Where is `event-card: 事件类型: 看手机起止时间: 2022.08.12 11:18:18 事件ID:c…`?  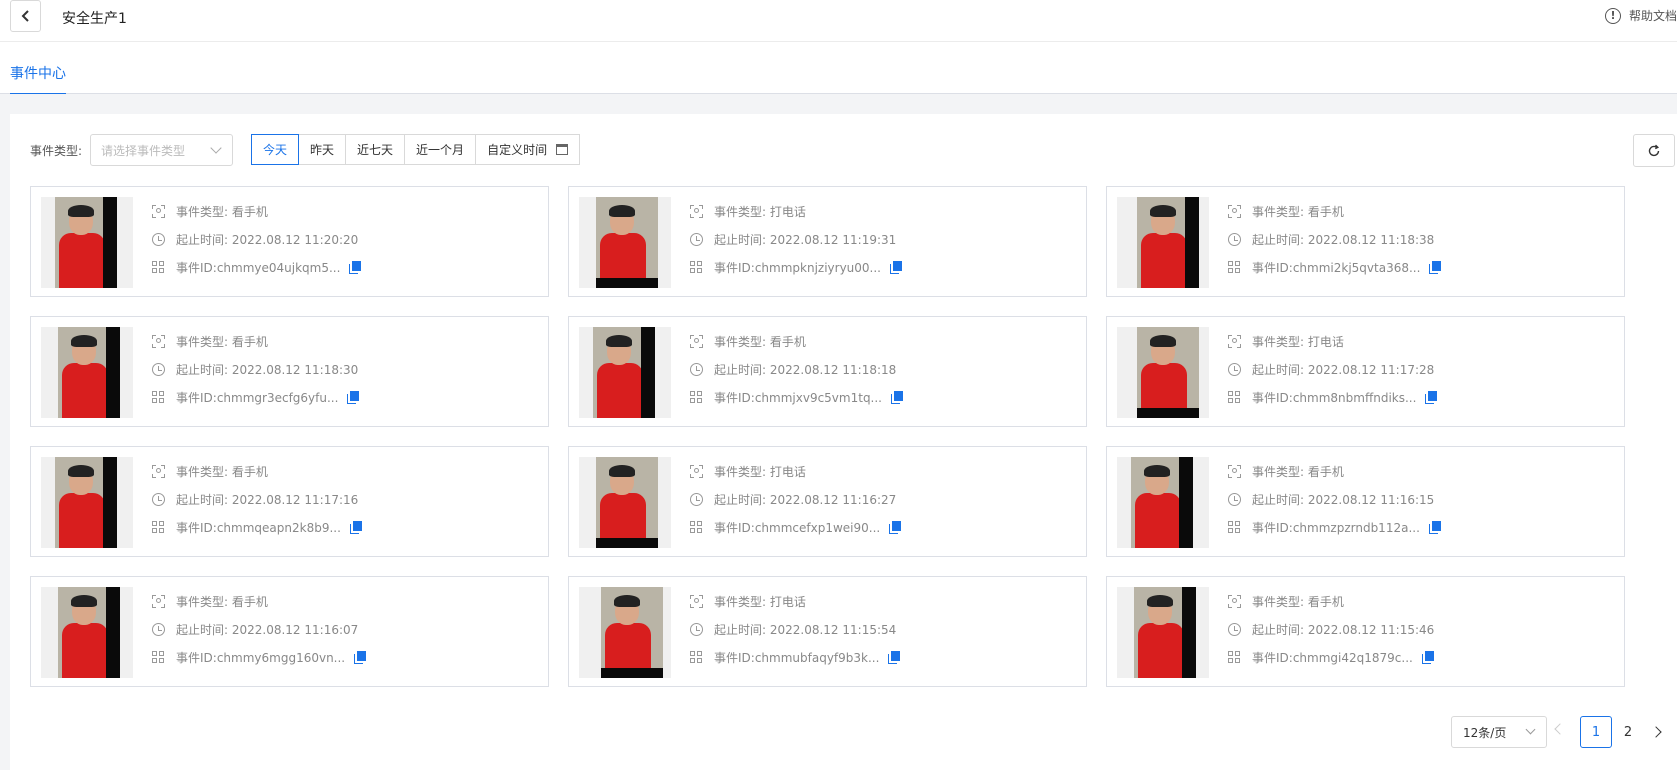 event-card: 事件类型: 看手机起止时间: 2022.08.12 11:18:18 事件ID:c… is located at coordinates (827, 371).